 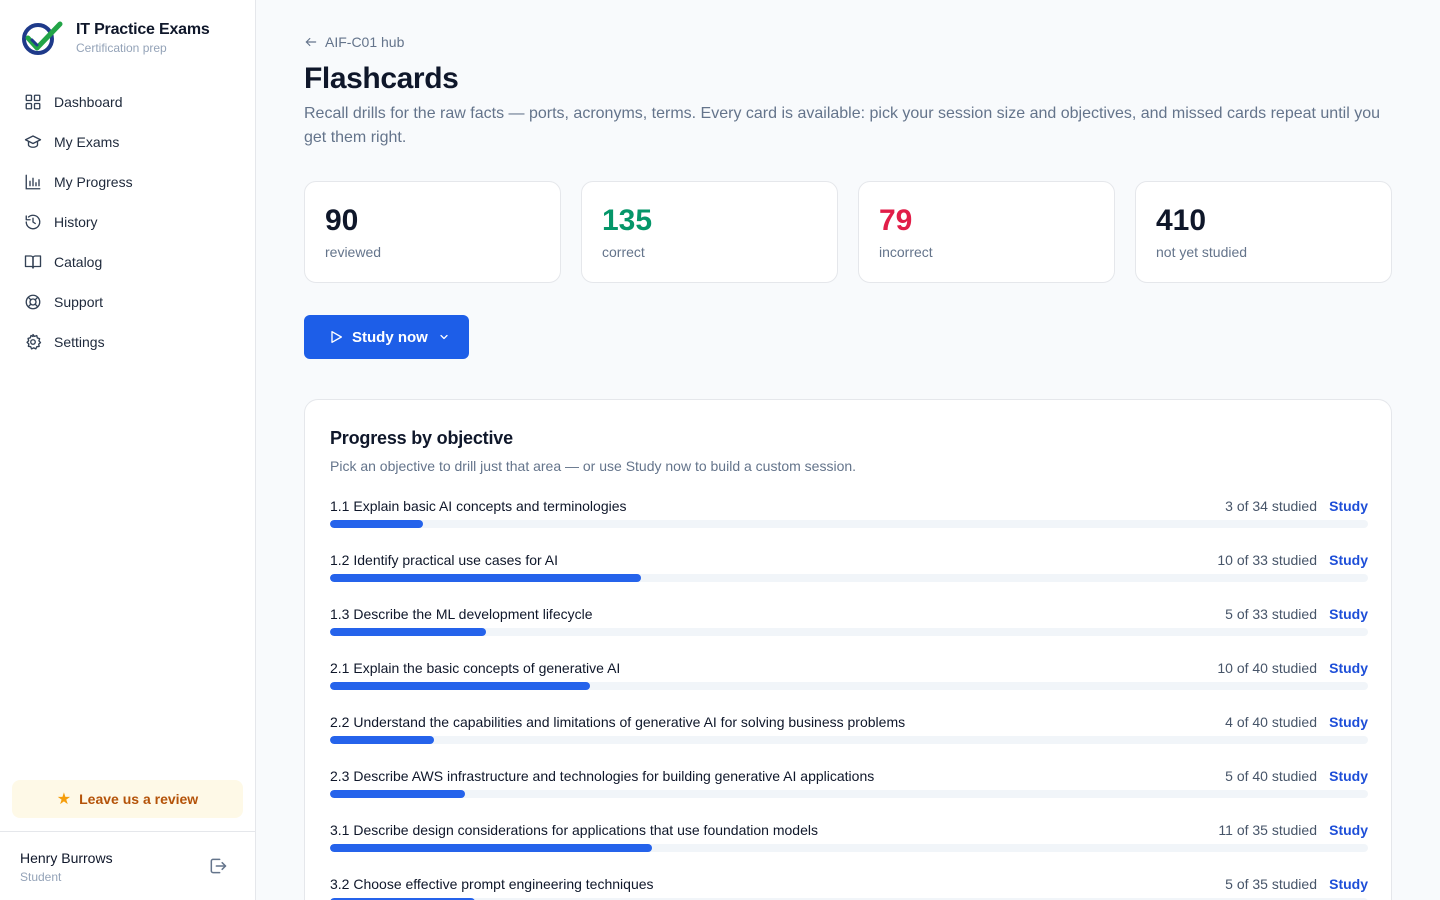 I want to click on stat-label: correct, so click(x=623, y=252).